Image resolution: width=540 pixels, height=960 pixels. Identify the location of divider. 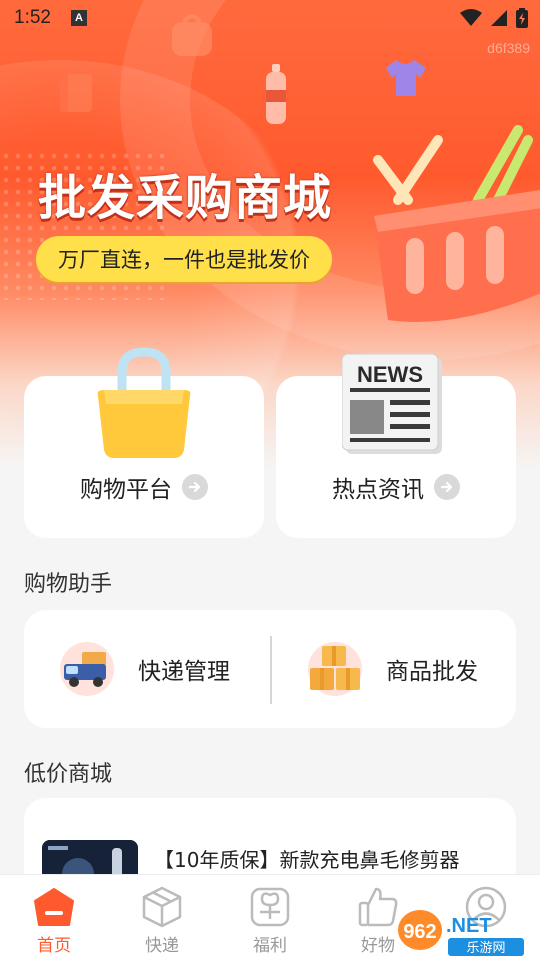
(271, 670).